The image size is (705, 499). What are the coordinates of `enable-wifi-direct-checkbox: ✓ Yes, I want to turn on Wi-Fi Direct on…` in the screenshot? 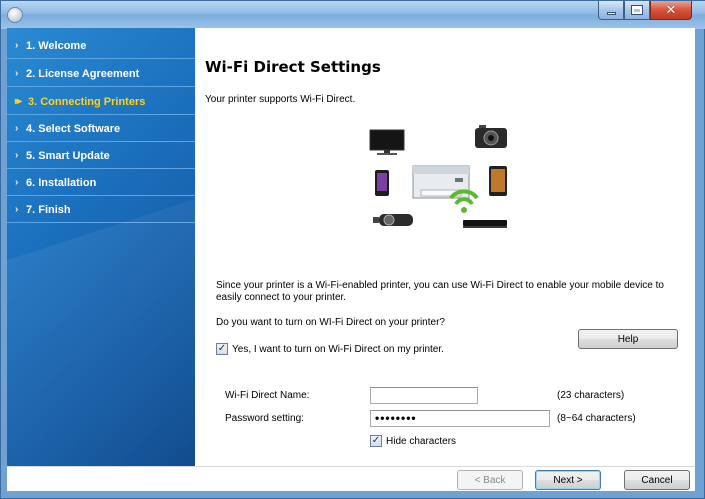 It's located at (330, 349).